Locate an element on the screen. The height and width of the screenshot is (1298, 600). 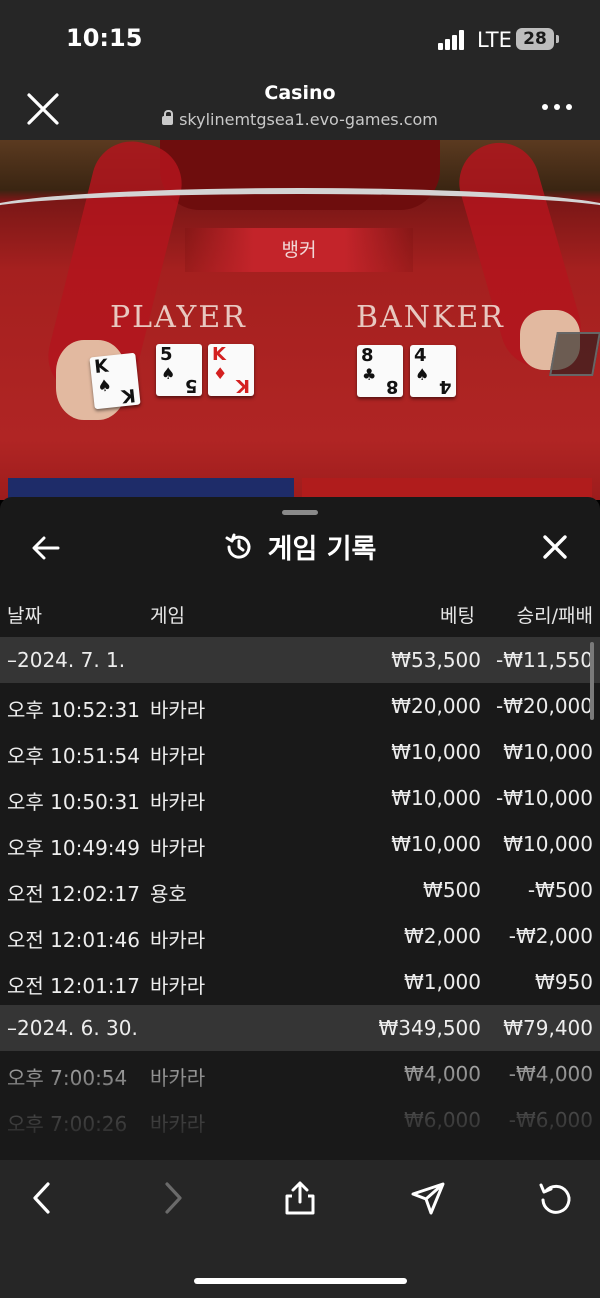
url-display: skylinemtgsea1.evo-games.com is located at coordinates (300, 119).